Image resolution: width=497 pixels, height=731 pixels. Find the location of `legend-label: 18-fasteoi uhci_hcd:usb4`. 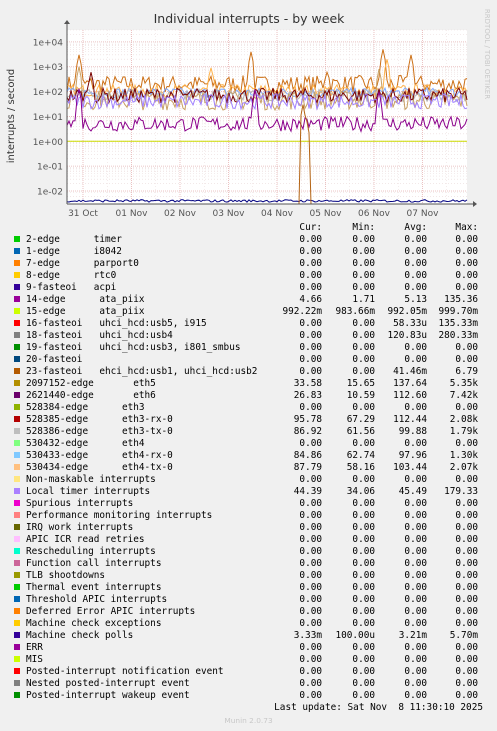

legend-label: 18-fasteoi uhci_hcd:usb4 is located at coordinates (99, 335).